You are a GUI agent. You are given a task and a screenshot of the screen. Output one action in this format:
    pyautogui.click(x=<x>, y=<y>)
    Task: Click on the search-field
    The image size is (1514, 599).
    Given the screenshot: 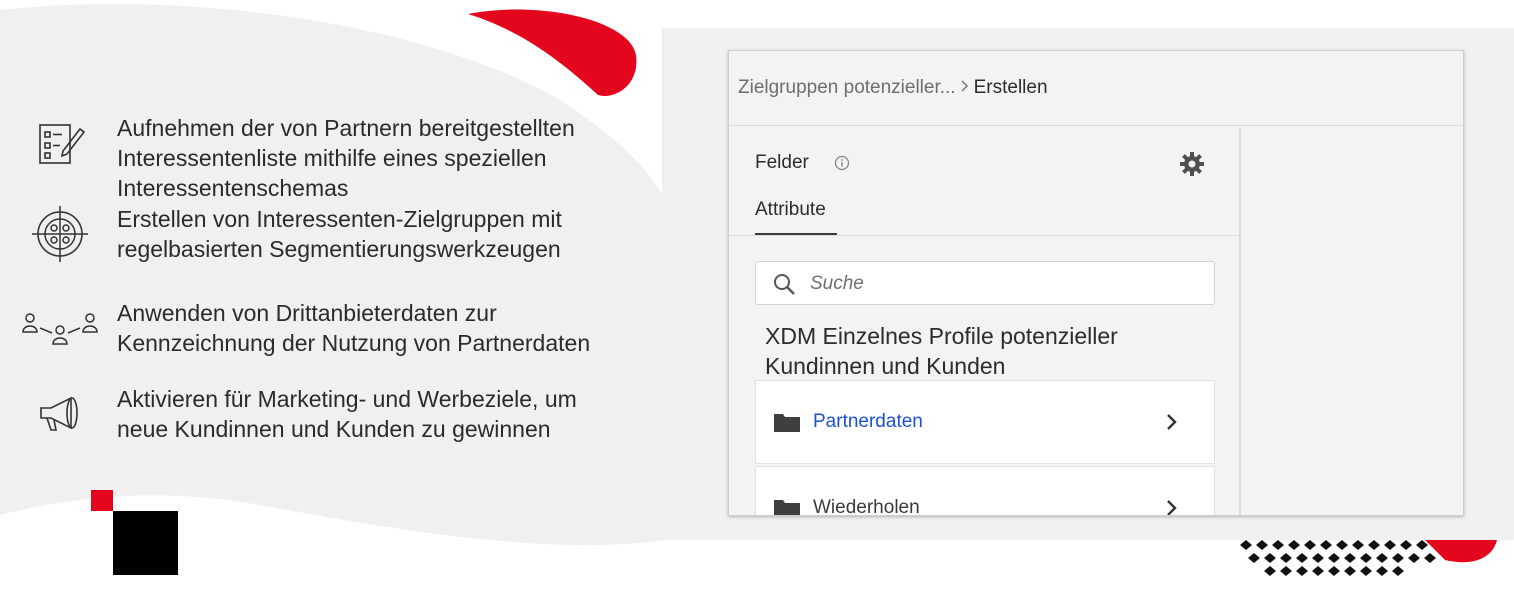 What is the action you would take?
    pyautogui.click(x=985, y=283)
    